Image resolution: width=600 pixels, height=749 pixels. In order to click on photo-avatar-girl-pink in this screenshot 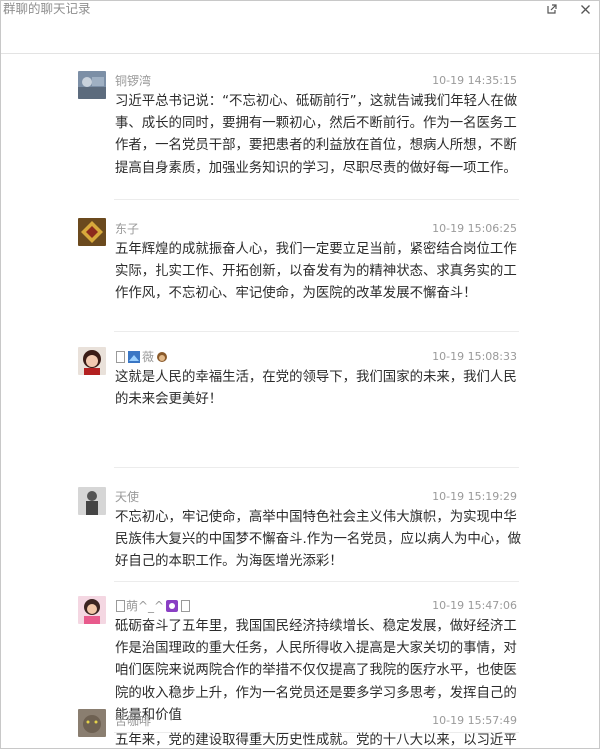, I will do `click(92, 610)`.